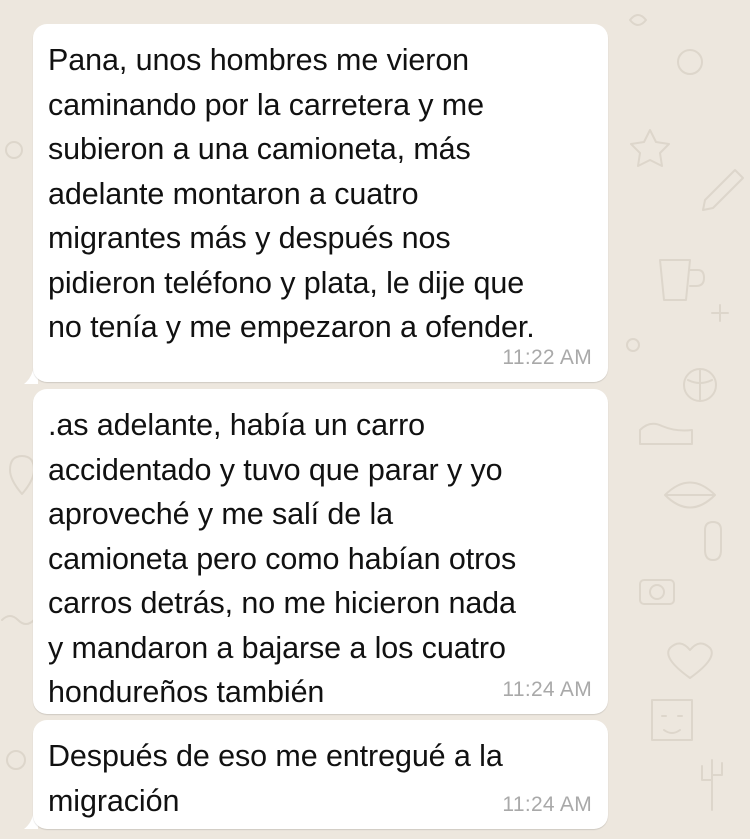 The image size is (750, 839). I want to click on message-timestamp: 11:22 AM, so click(547, 357).